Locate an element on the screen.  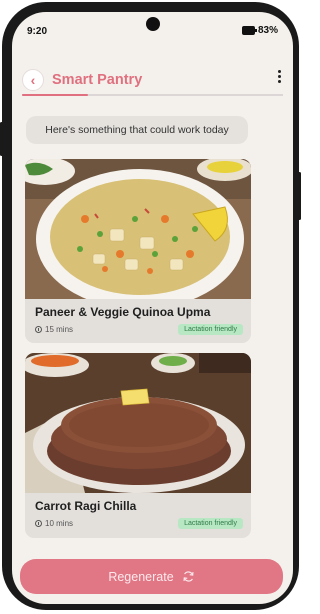
power-button is located at coordinates (299, 196).